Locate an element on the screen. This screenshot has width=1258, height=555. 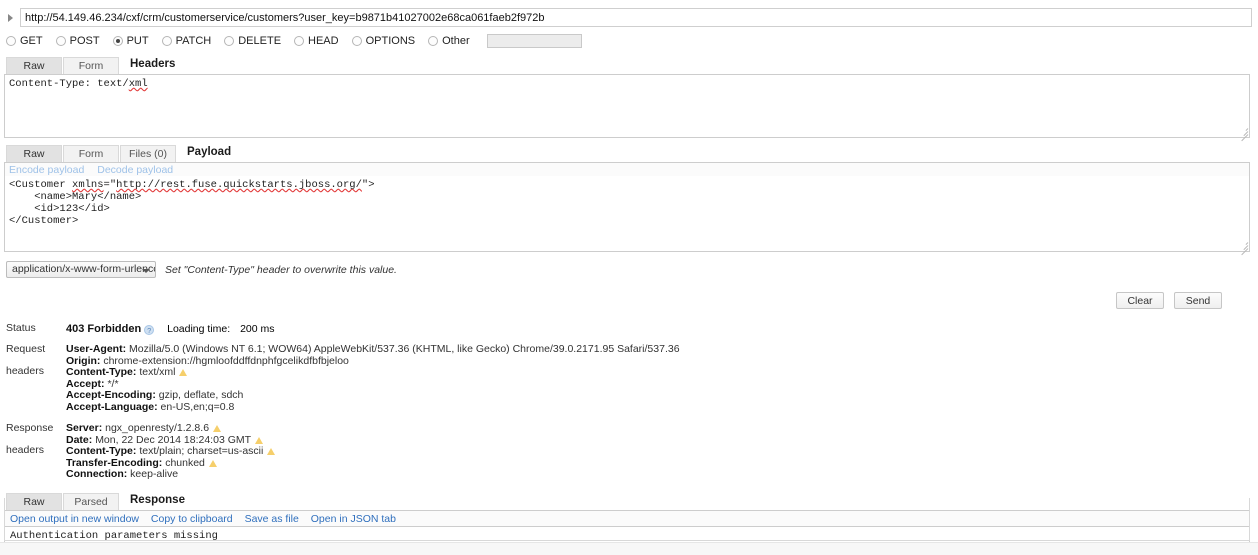
method-label: GET is located at coordinates (31, 41).